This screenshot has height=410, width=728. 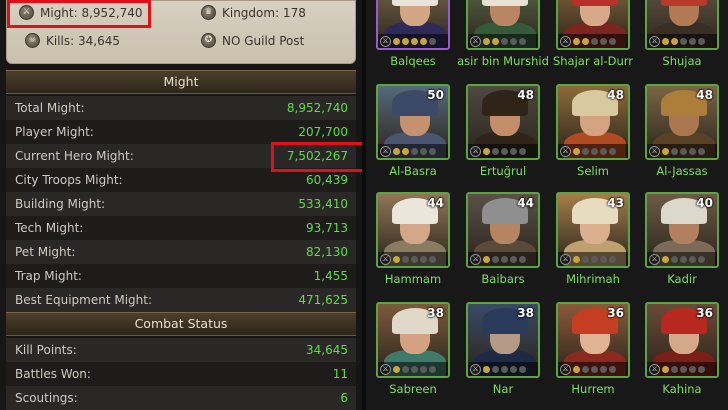 What do you see at coordinates (327, 228) in the screenshot?
I see `row-value: 93,713` at bounding box center [327, 228].